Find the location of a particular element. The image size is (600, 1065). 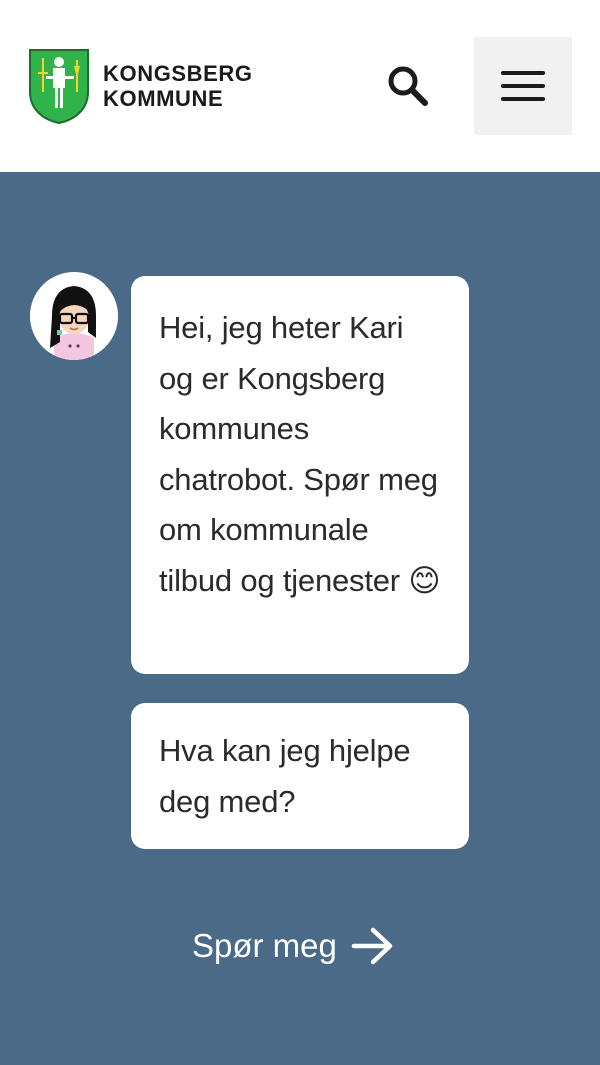

chatbot-avatar is located at coordinates (74, 316).